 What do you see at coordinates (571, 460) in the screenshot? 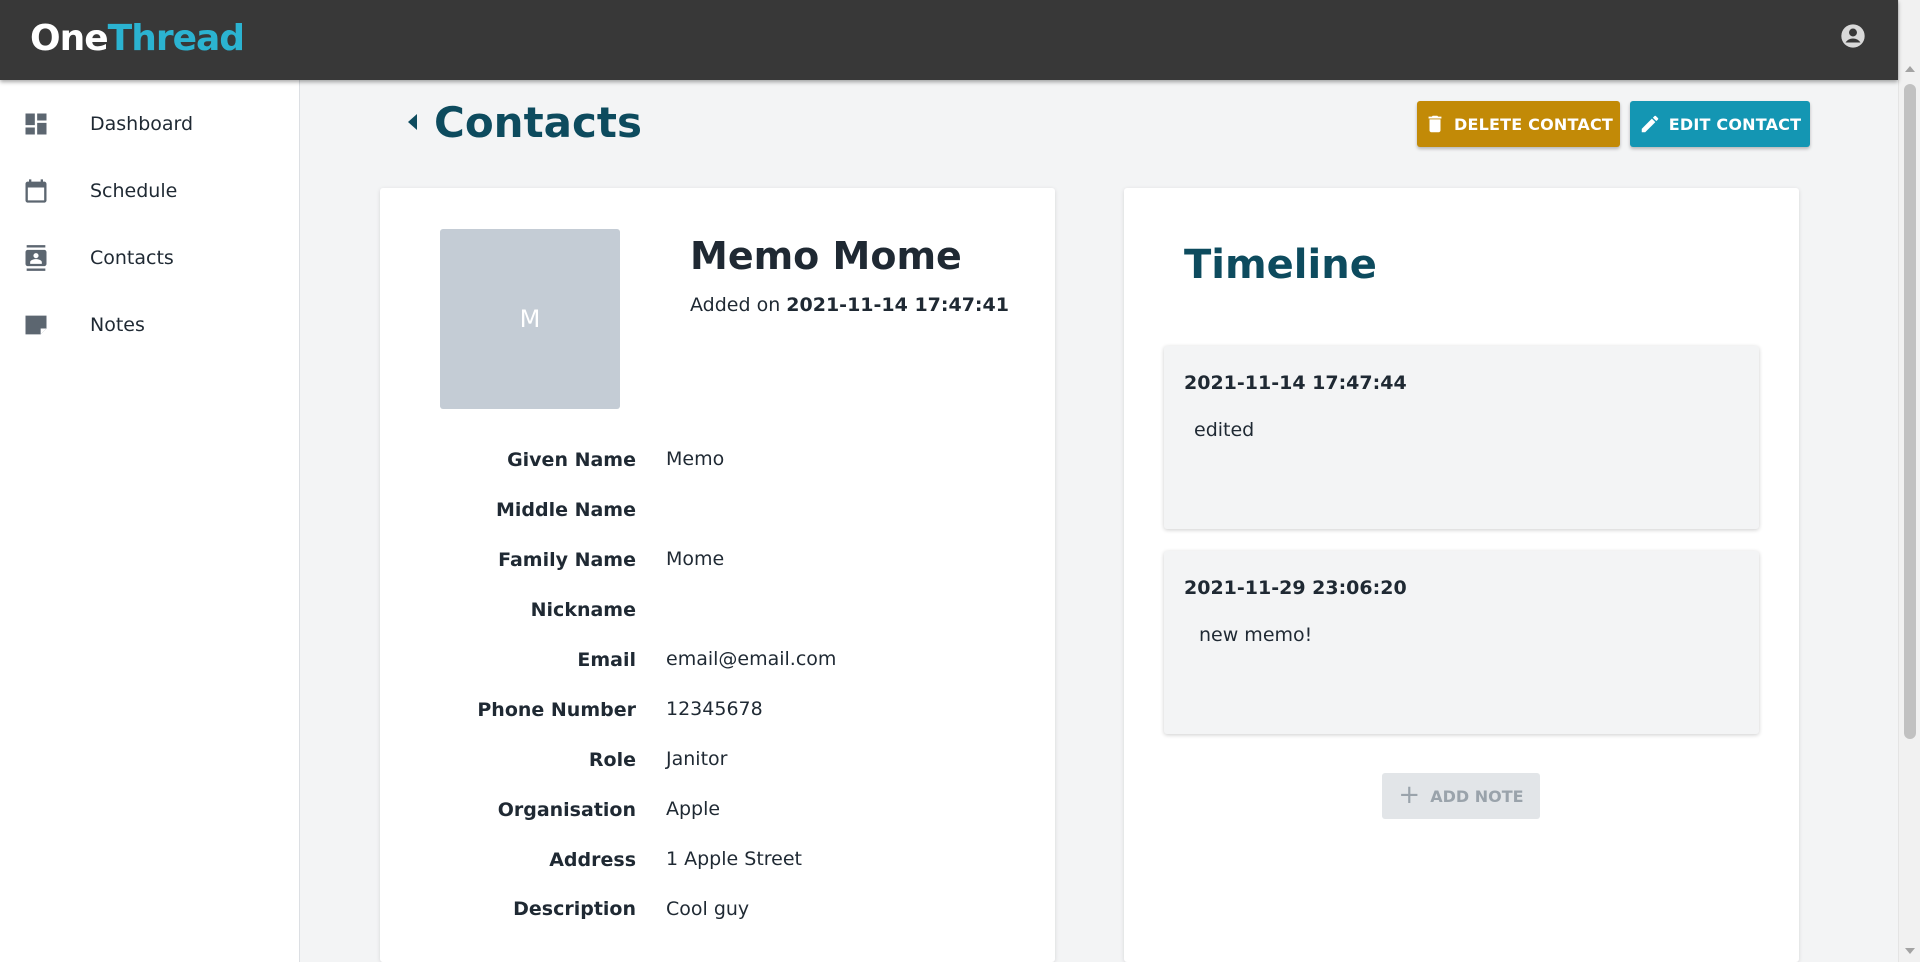
I see `field-label-given-name: Given Name` at bounding box center [571, 460].